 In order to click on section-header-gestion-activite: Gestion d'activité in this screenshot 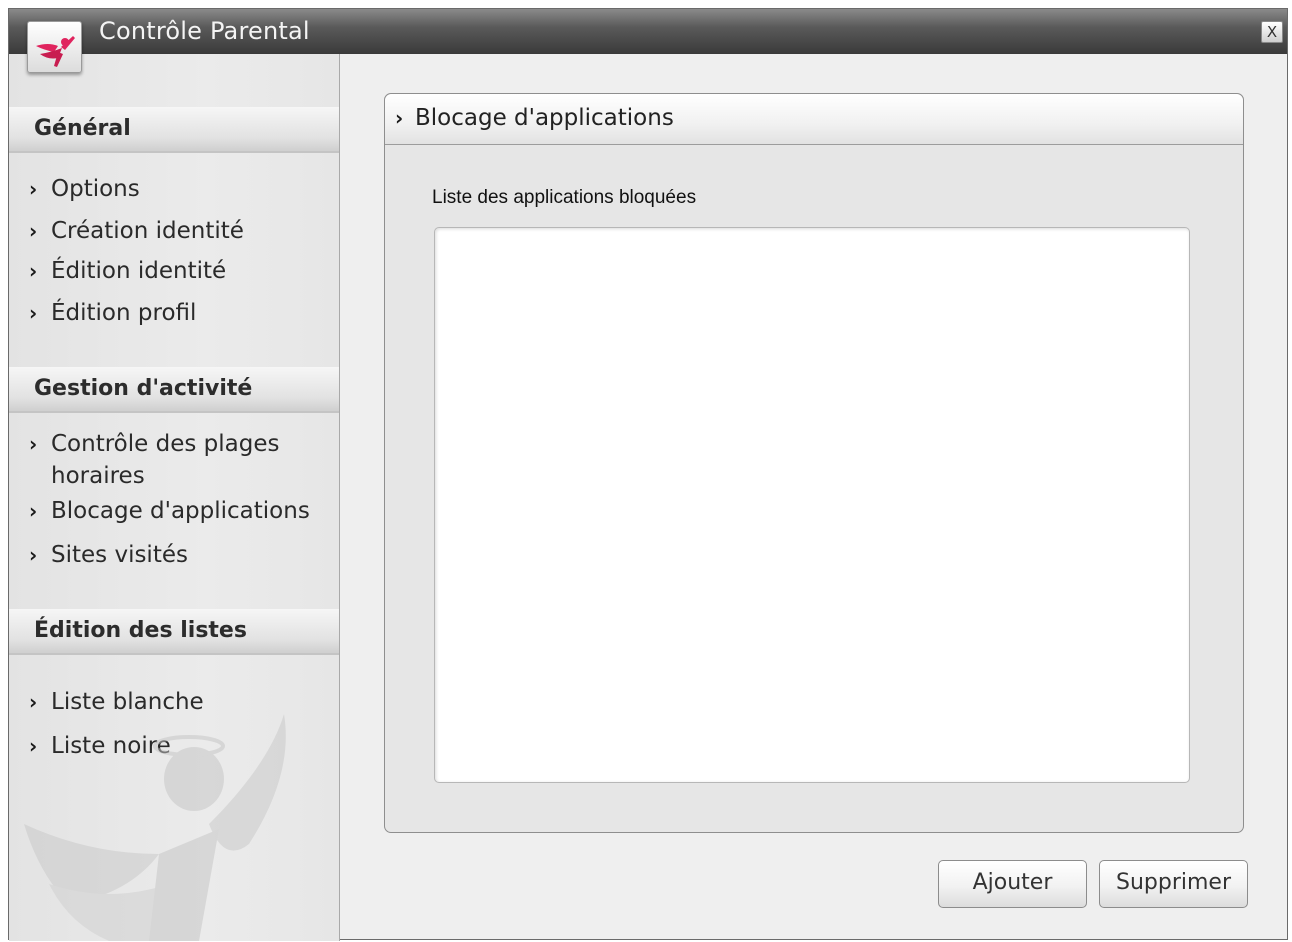, I will do `click(174, 390)`.